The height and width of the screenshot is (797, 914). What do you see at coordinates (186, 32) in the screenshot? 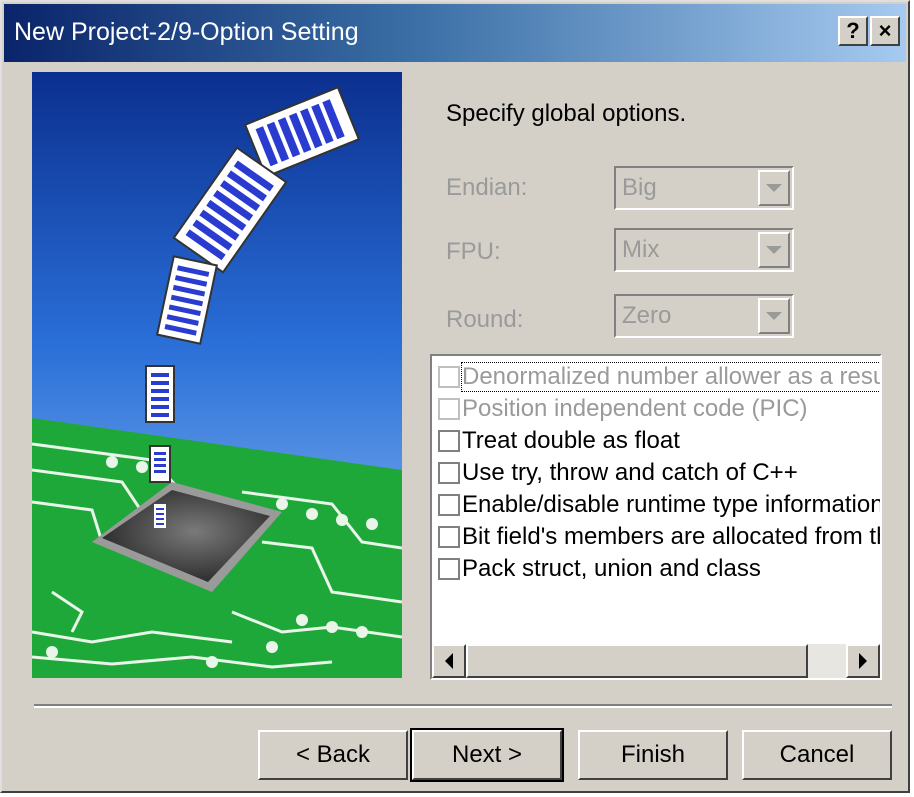
I see `window-title: New Project-2/9-Option Setting` at bounding box center [186, 32].